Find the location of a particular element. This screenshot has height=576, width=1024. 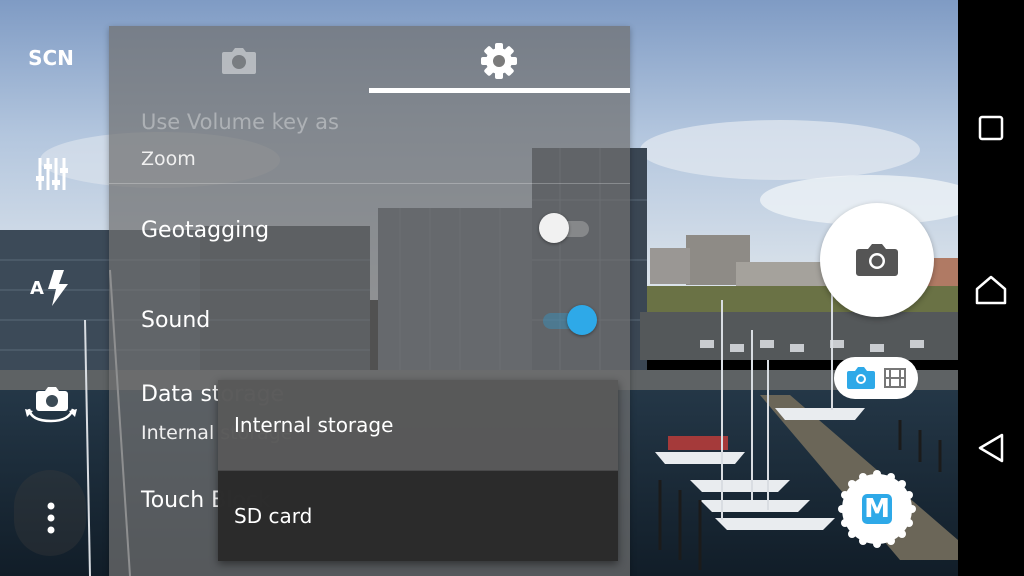

manual-mode-button: M is located at coordinates (877, 509).